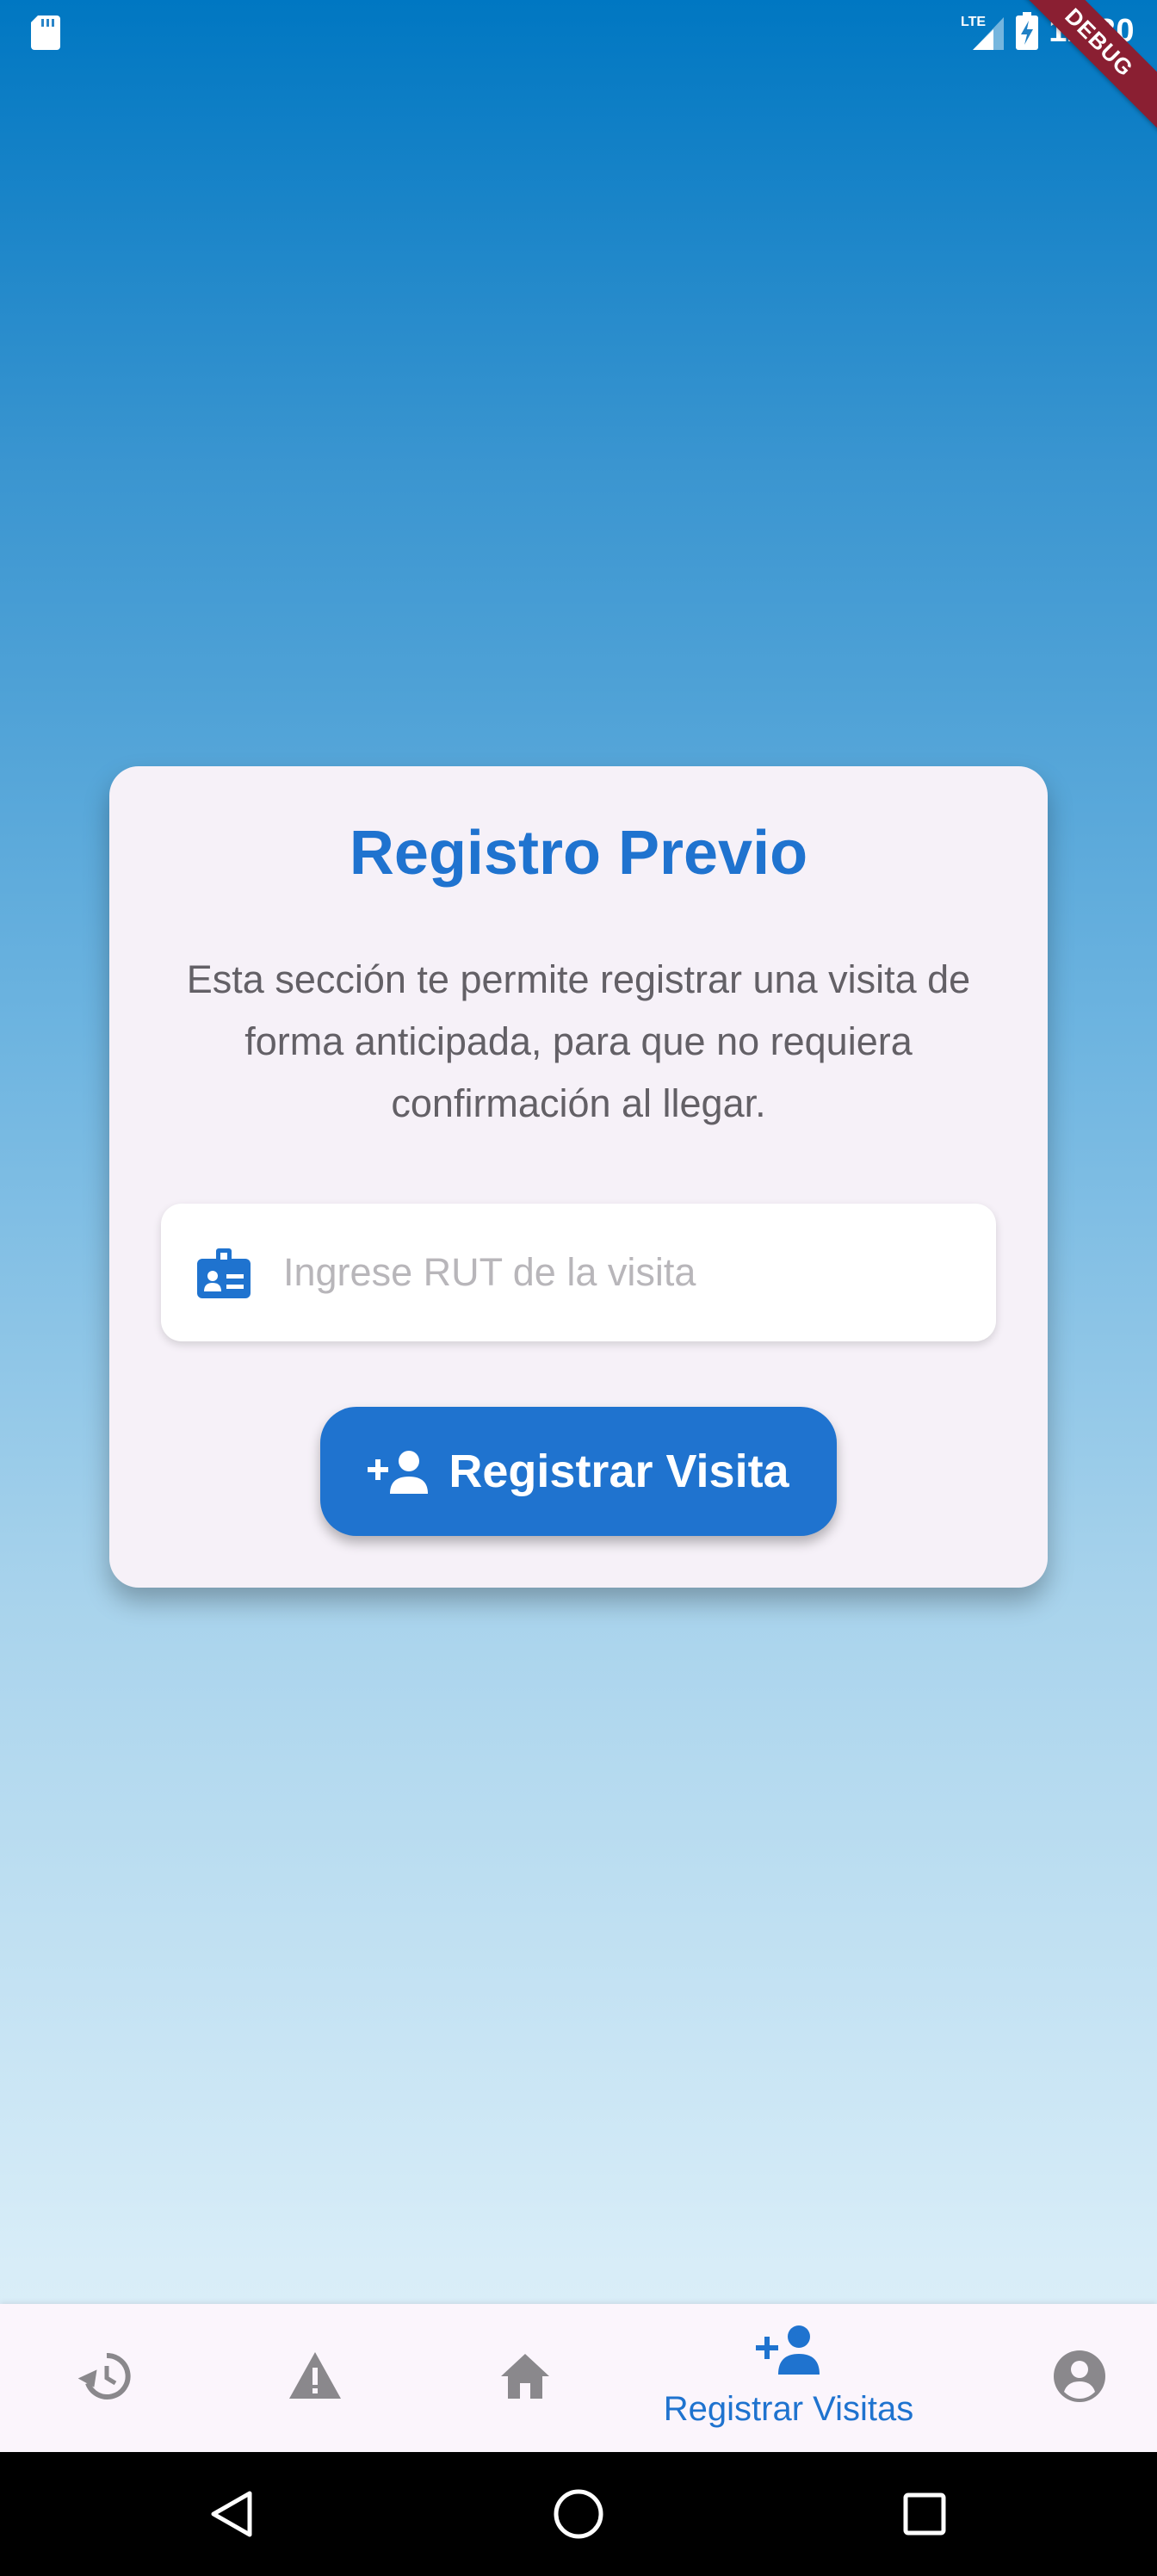 Image resolution: width=1157 pixels, height=2576 pixels. Describe the element at coordinates (788, 2409) in the screenshot. I see `nav-label-registrar-visitas: Registrar Visitas` at that location.